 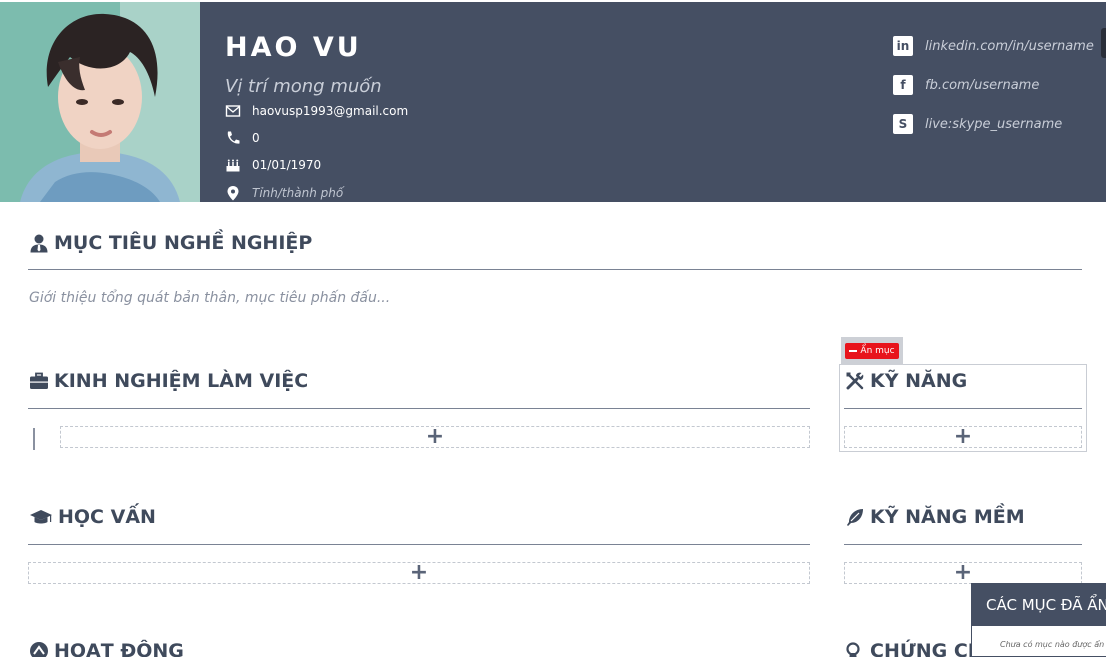 What do you see at coordinates (1039, 605) in the screenshot?
I see `hidden-sections-title: CÁC MỤC ĐÃ ẨN` at bounding box center [1039, 605].